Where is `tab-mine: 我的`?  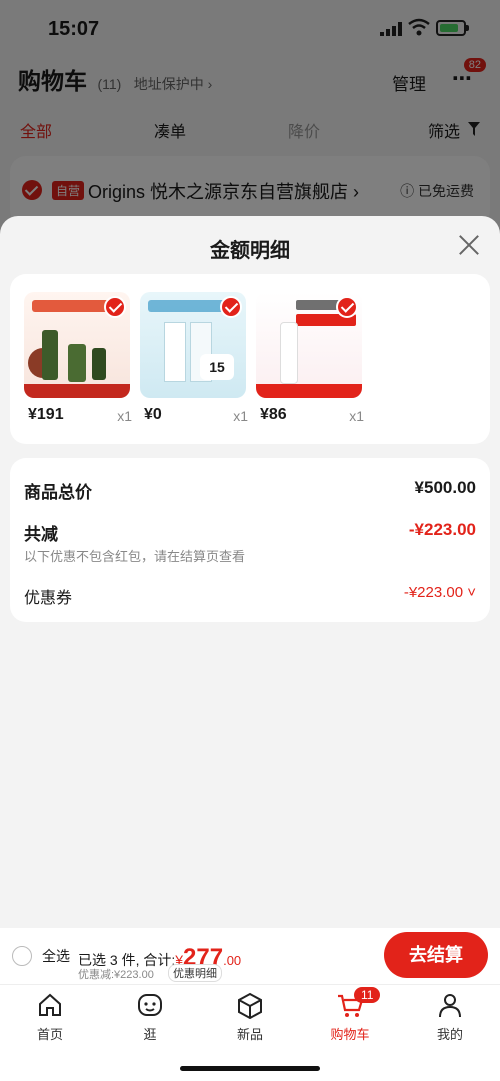 tab-mine: 我的 is located at coordinates (450, 1017).